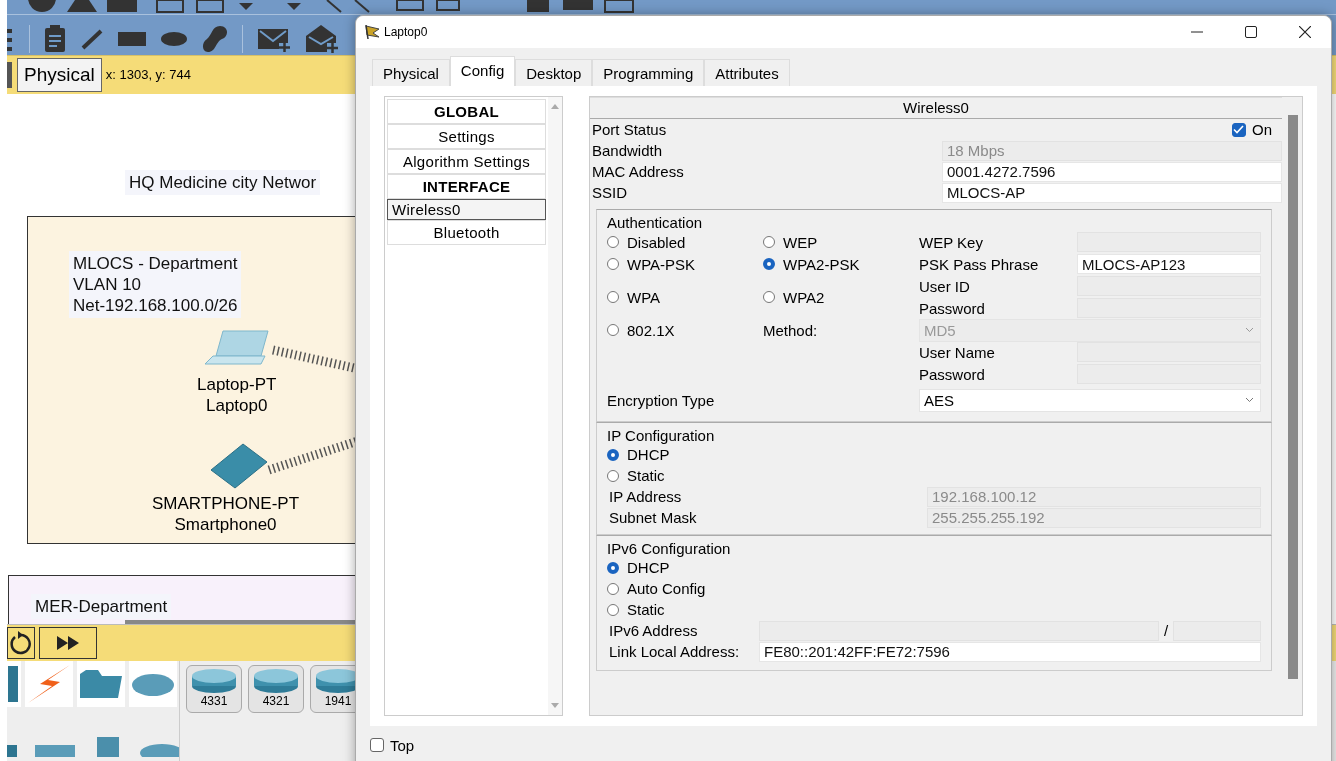  Describe the element at coordinates (979, 264) in the screenshot. I see `field-label: PSK Pass Phrase` at that location.